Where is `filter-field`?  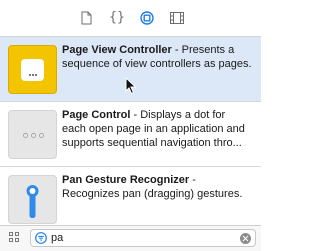 filter-field is located at coordinates (143, 238).